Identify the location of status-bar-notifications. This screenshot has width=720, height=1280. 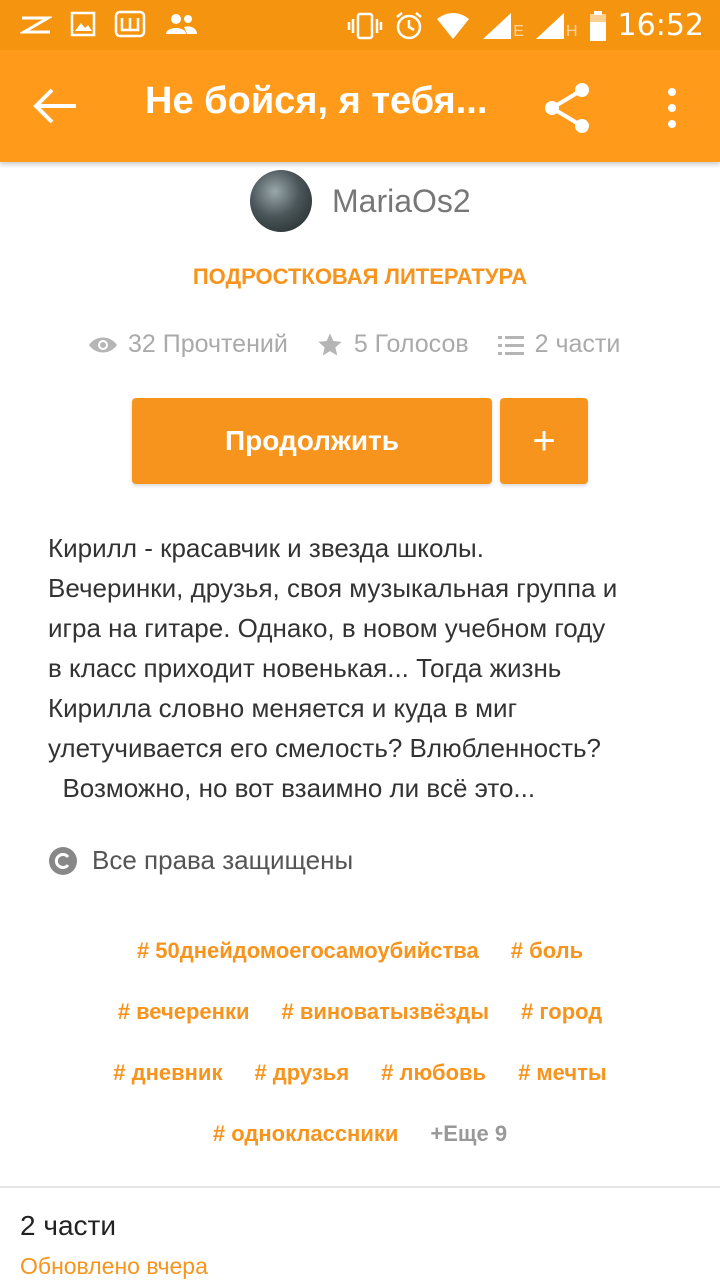
(109, 24).